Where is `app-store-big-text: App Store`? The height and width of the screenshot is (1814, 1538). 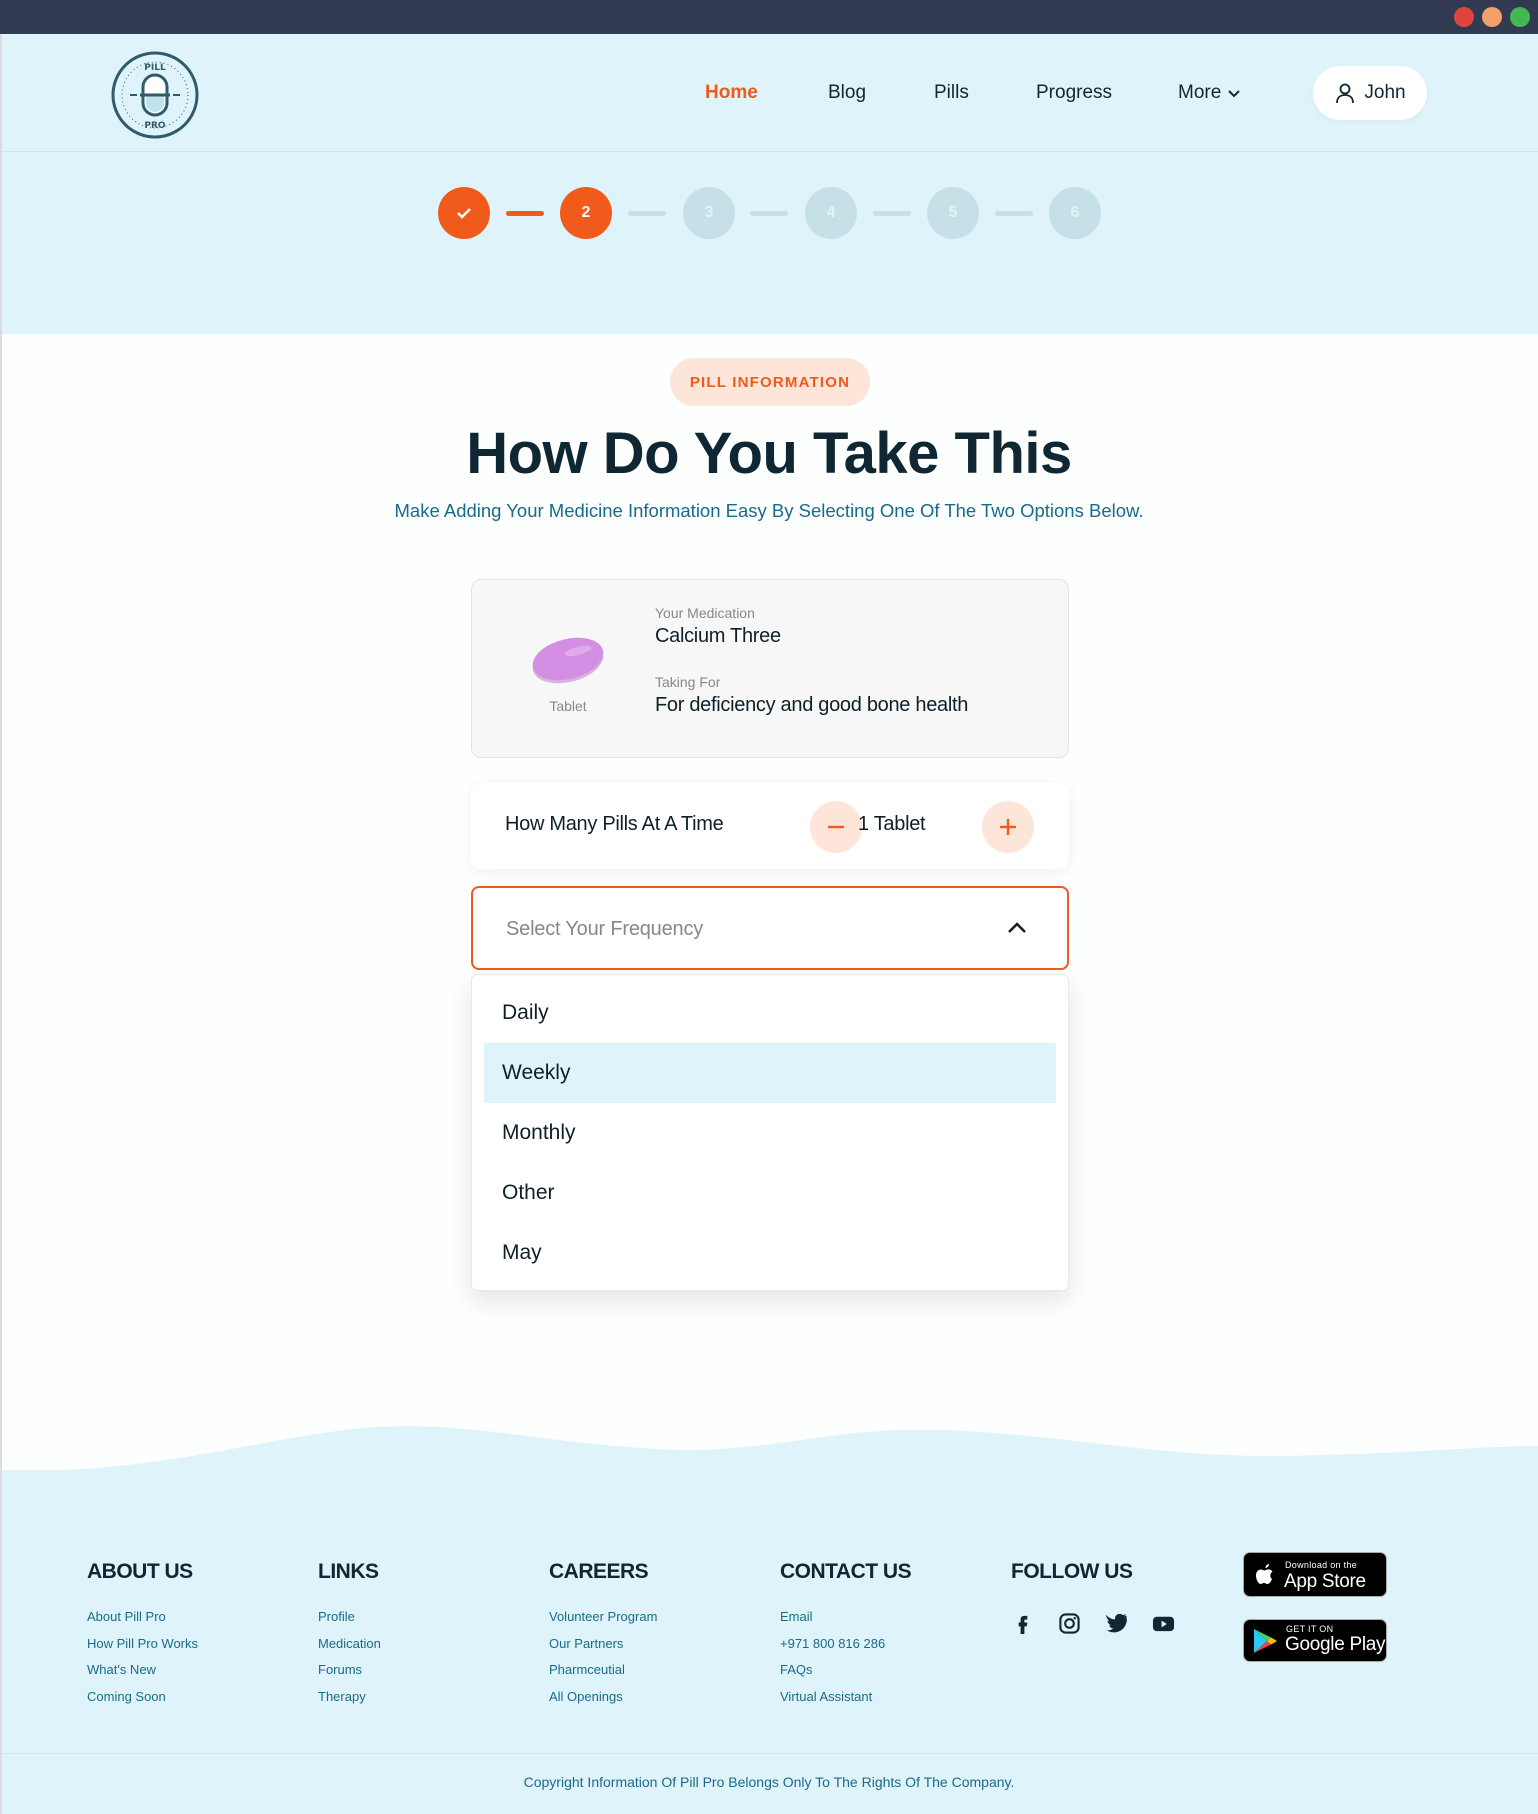 app-store-big-text: App Store is located at coordinates (1325, 1581).